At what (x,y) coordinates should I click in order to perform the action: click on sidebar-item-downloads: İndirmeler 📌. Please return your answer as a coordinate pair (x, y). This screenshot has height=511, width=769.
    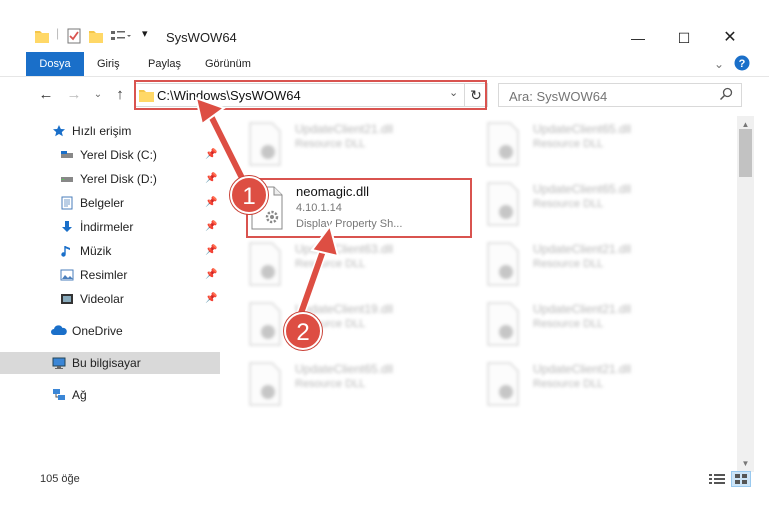
    Looking at the image, I should click on (110, 227).